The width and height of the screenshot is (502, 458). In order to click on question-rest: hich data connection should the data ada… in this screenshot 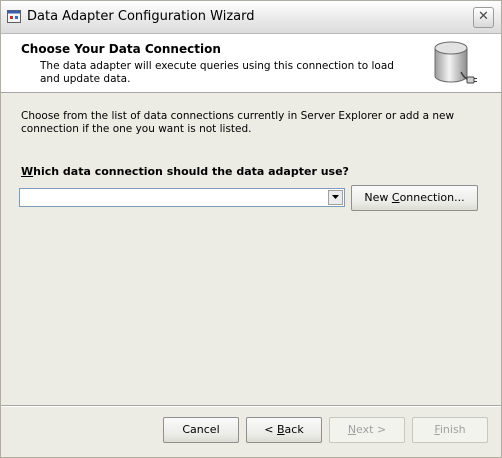, I will do `click(191, 171)`.